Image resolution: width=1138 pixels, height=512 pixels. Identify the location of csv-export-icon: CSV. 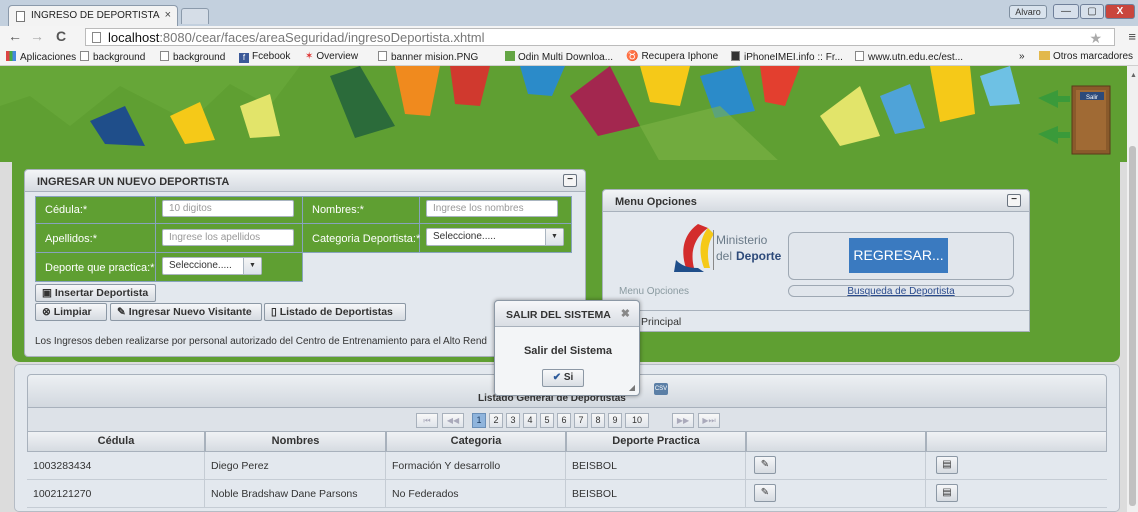
(661, 389).